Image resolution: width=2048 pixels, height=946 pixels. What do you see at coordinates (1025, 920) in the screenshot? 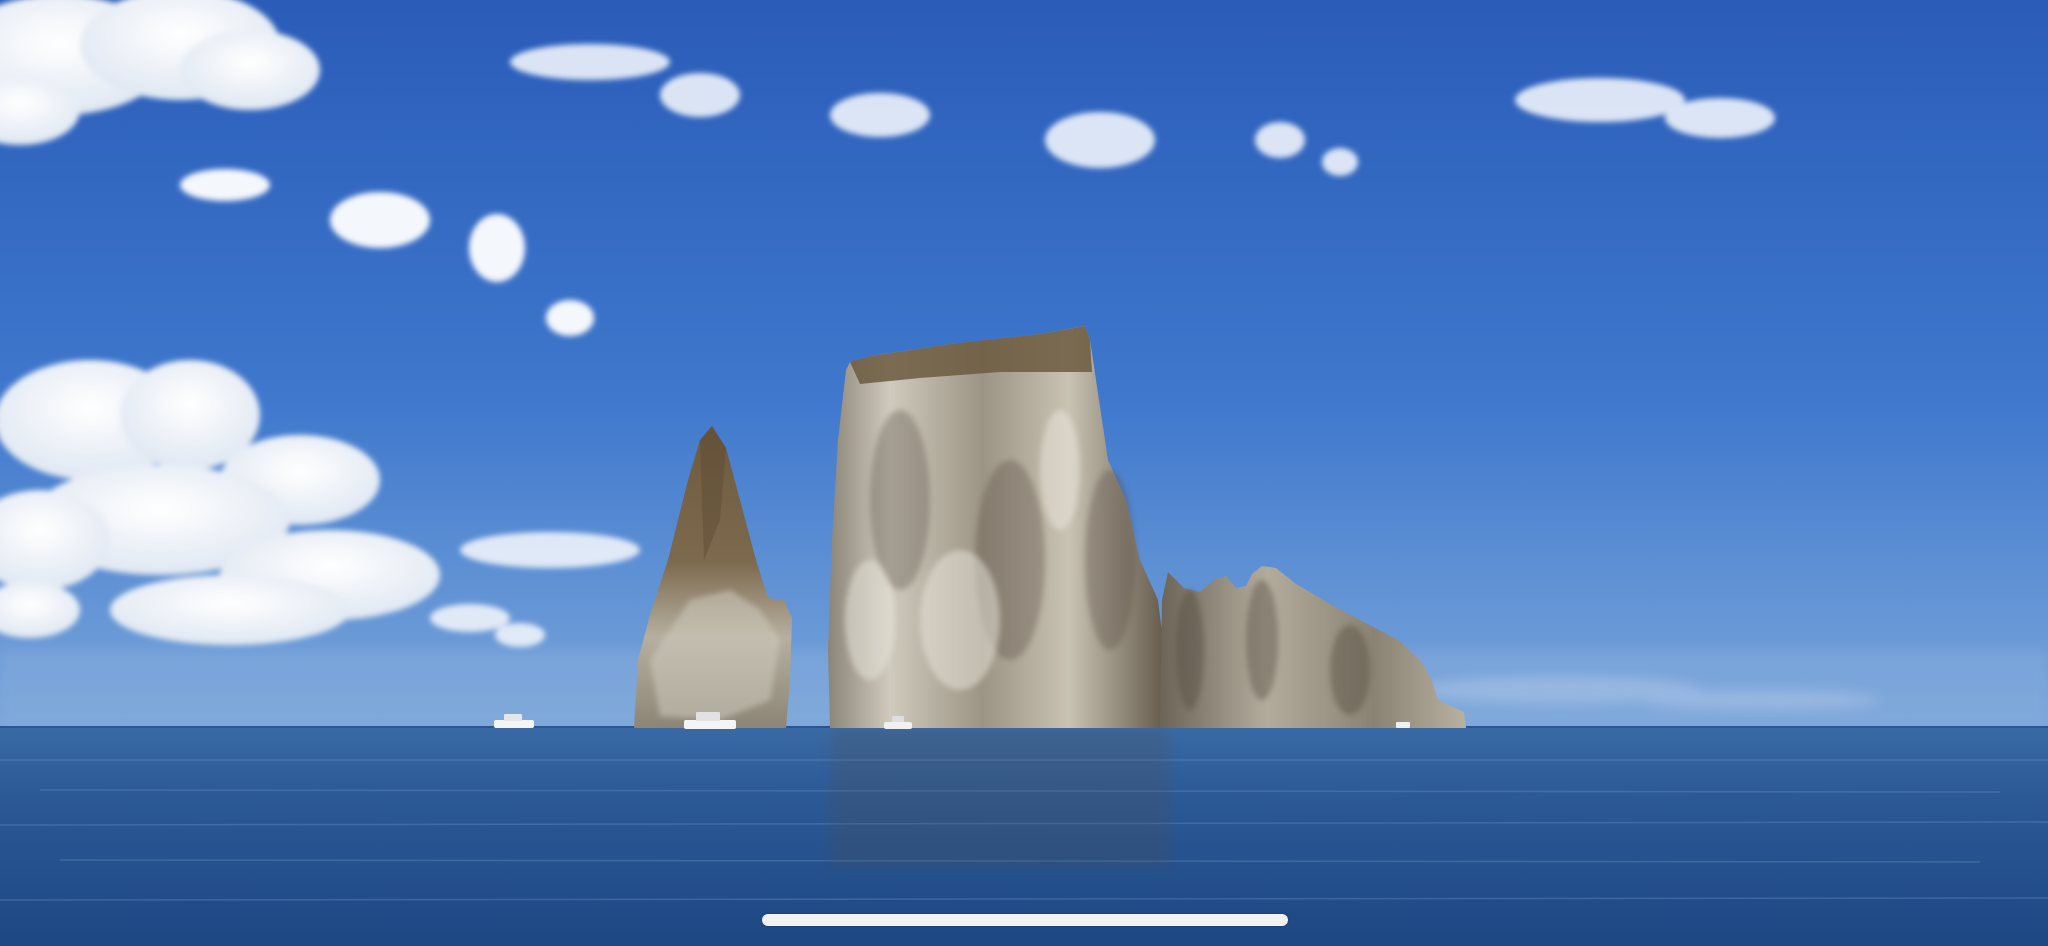
I see `home-indicator-bar` at bounding box center [1025, 920].